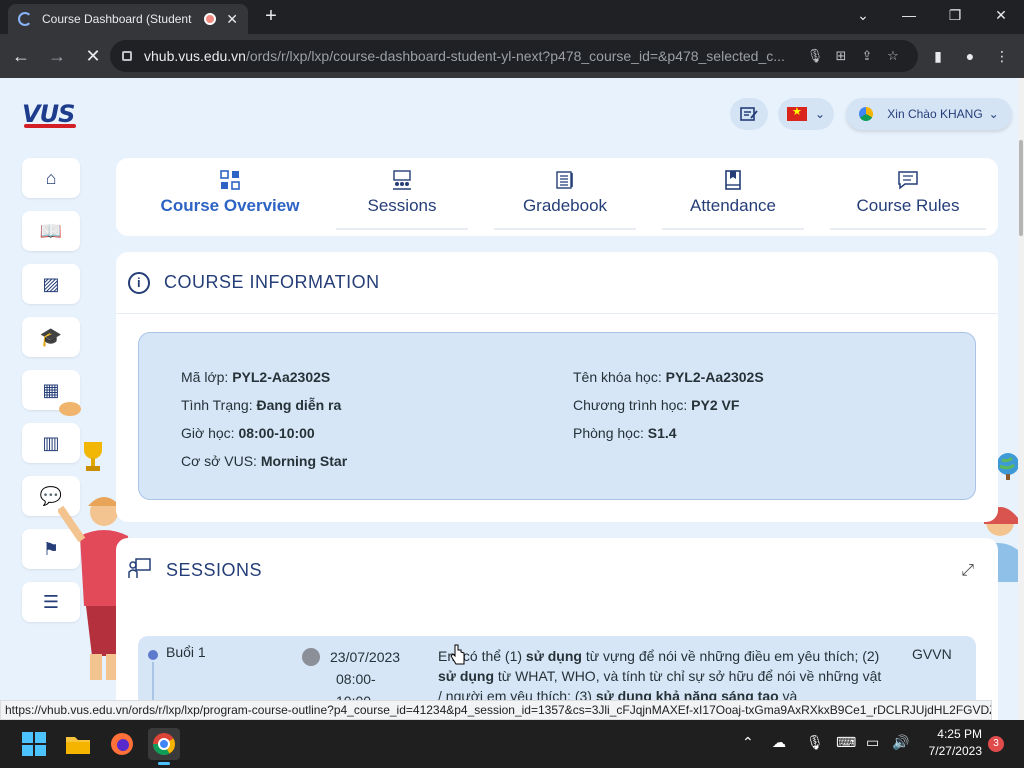 This screenshot has width=1024, height=768. Describe the element at coordinates (93, 457) in the screenshot. I see `trophy-illustration` at that location.